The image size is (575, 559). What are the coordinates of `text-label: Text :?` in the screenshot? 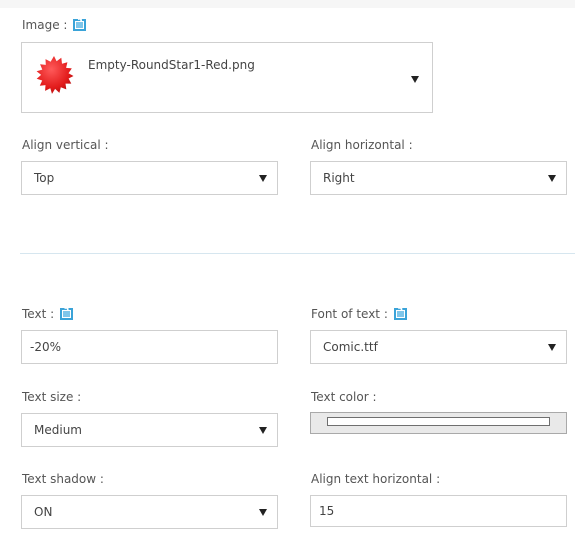 It's located at (48, 314).